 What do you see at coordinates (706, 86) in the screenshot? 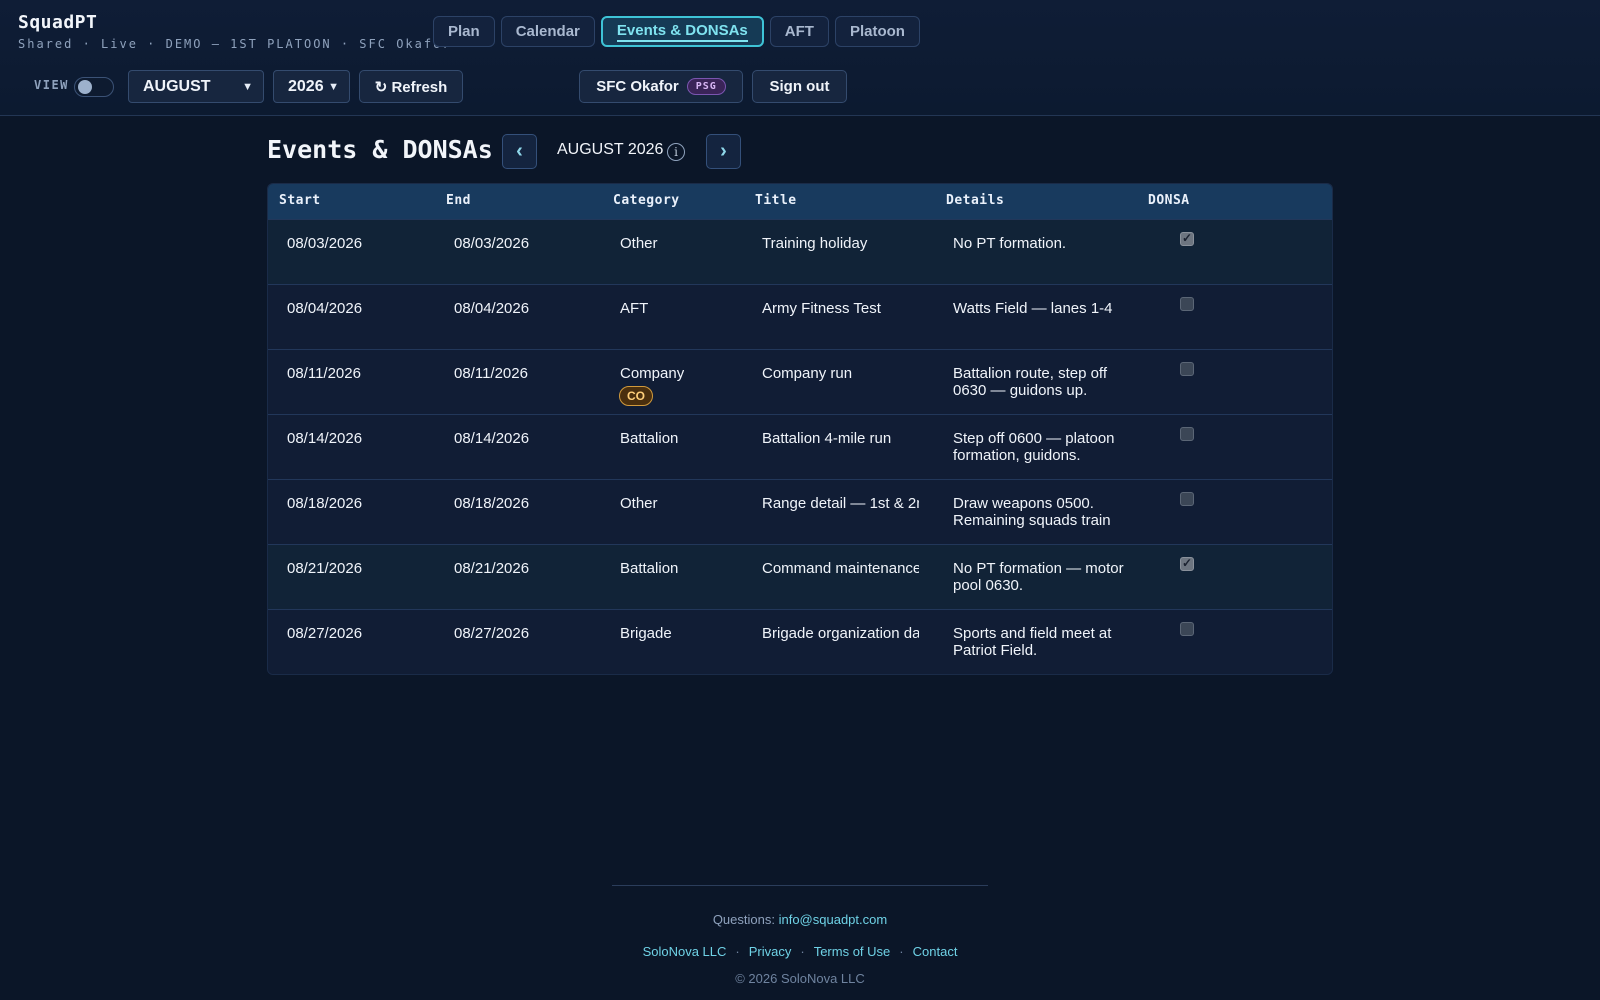
I see `role-badge: PSG` at bounding box center [706, 86].